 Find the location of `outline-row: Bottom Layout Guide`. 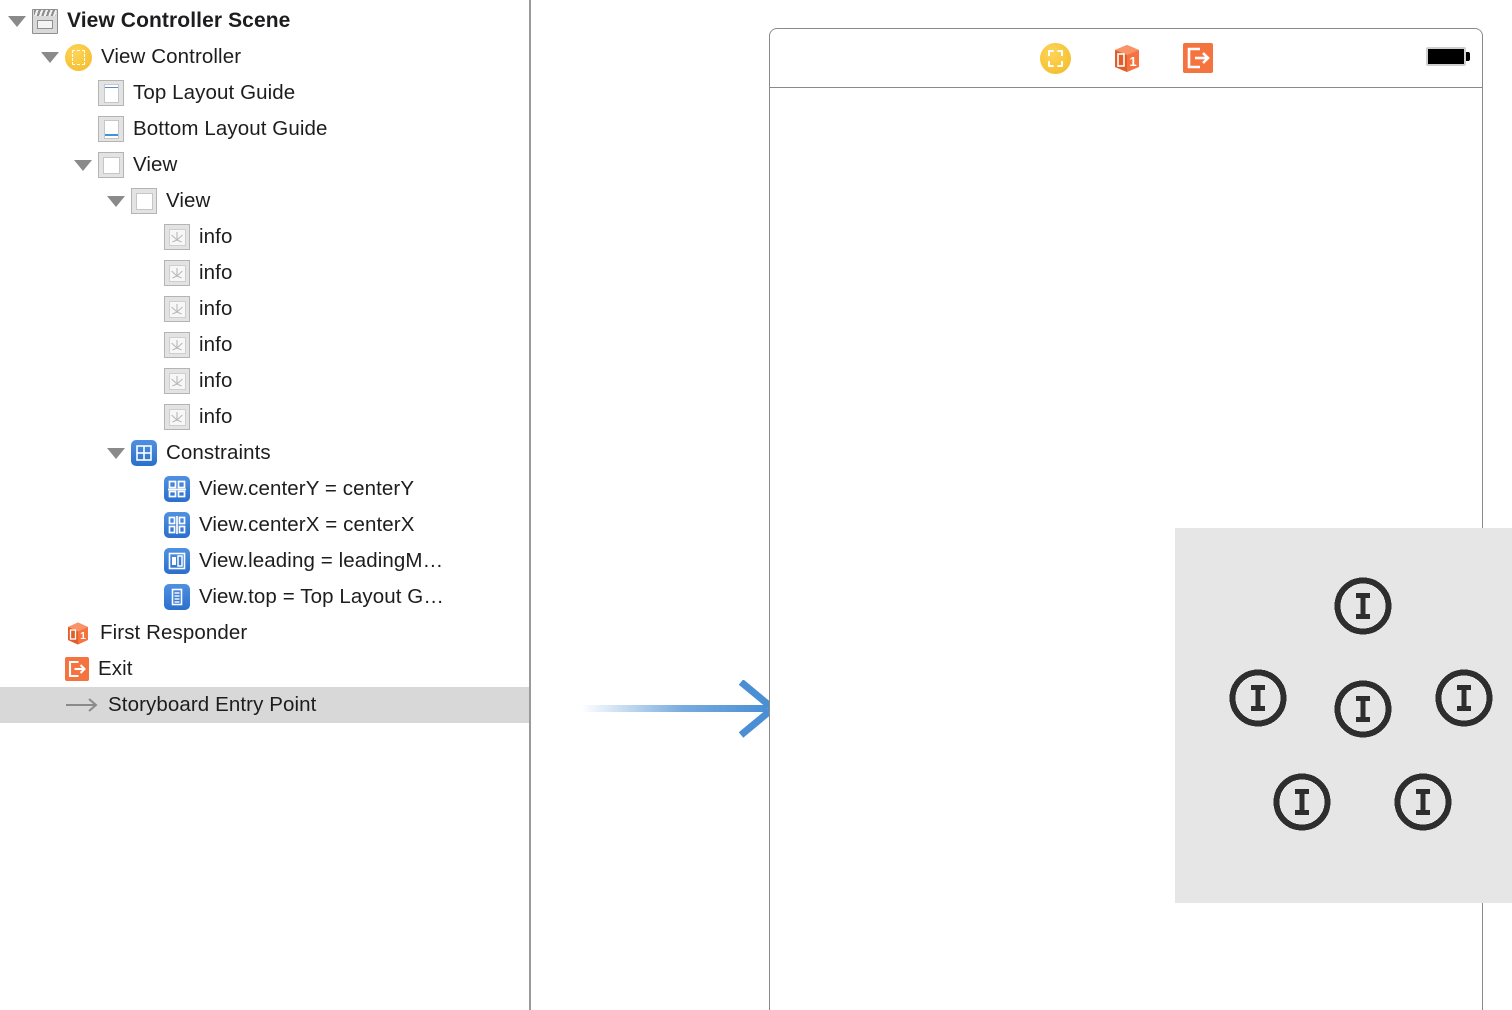

outline-row: Bottom Layout Guide is located at coordinates (264, 129).